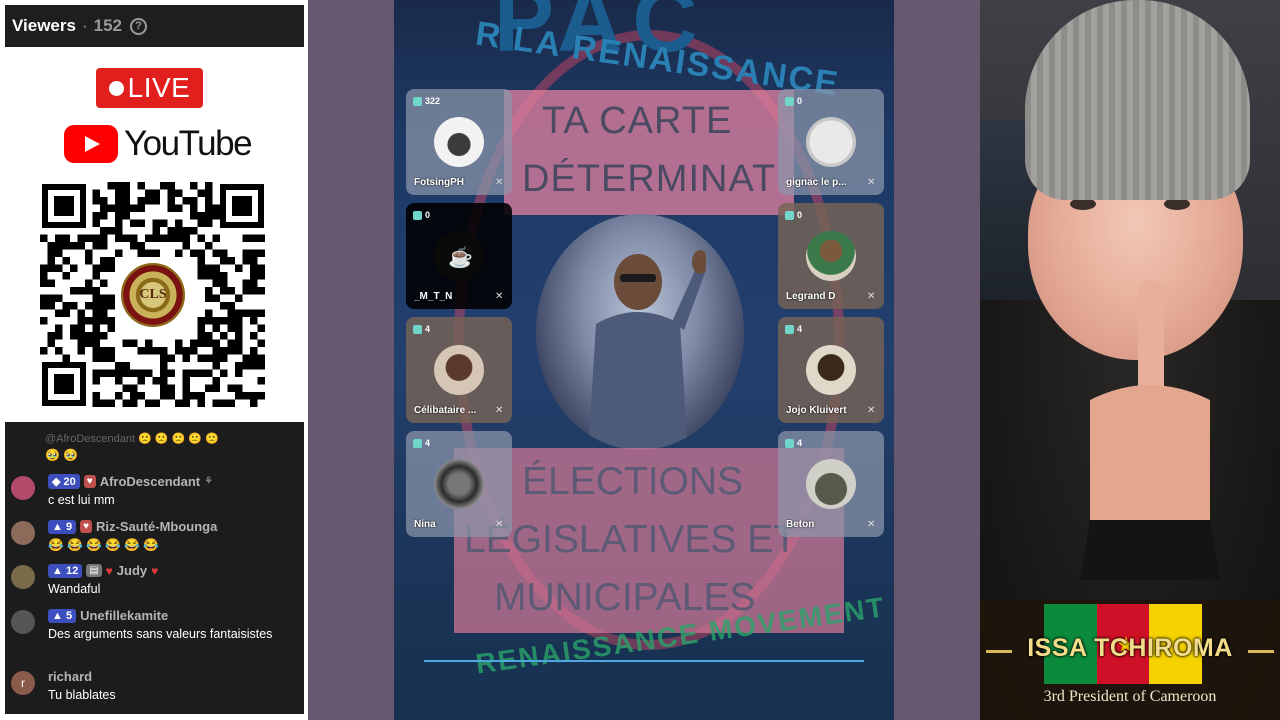 The image size is (1280, 720). I want to click on candidate-silhouette, so click(647, 350).